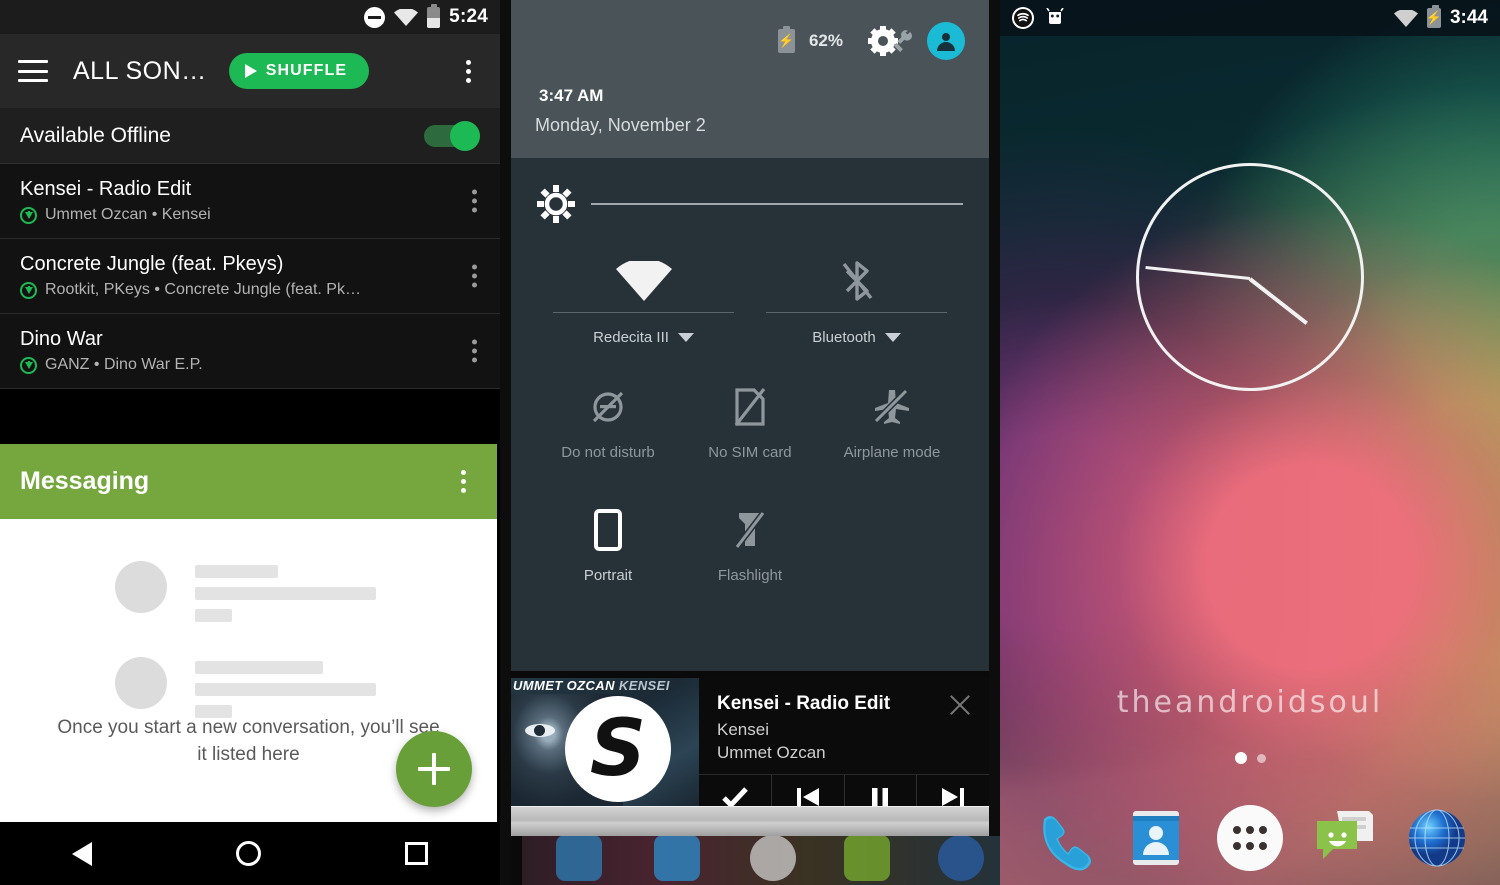 The height and width of the screenshot is (885, 1500). Describe the element at coordinates (620, 125) in the screenshot. I see `quick-settings-date: Monday, November 2` at that location.